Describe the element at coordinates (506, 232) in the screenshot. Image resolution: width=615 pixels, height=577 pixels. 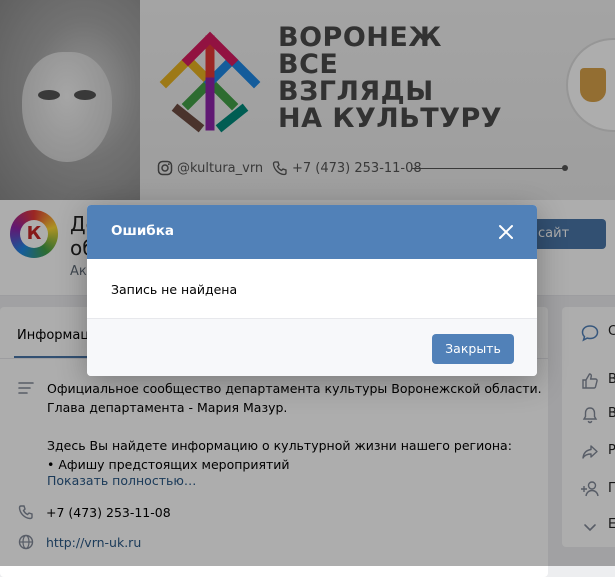
I see `close-icon` at that location.